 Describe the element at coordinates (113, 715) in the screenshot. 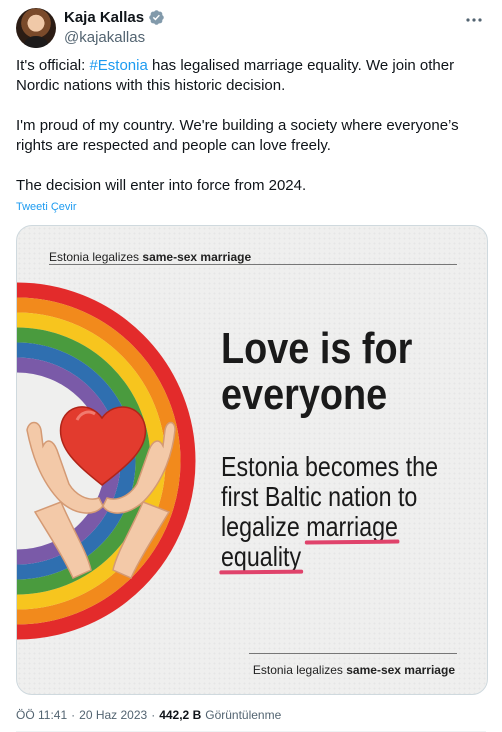

I see `tweet-date: 20 Haz 2023` at that location.